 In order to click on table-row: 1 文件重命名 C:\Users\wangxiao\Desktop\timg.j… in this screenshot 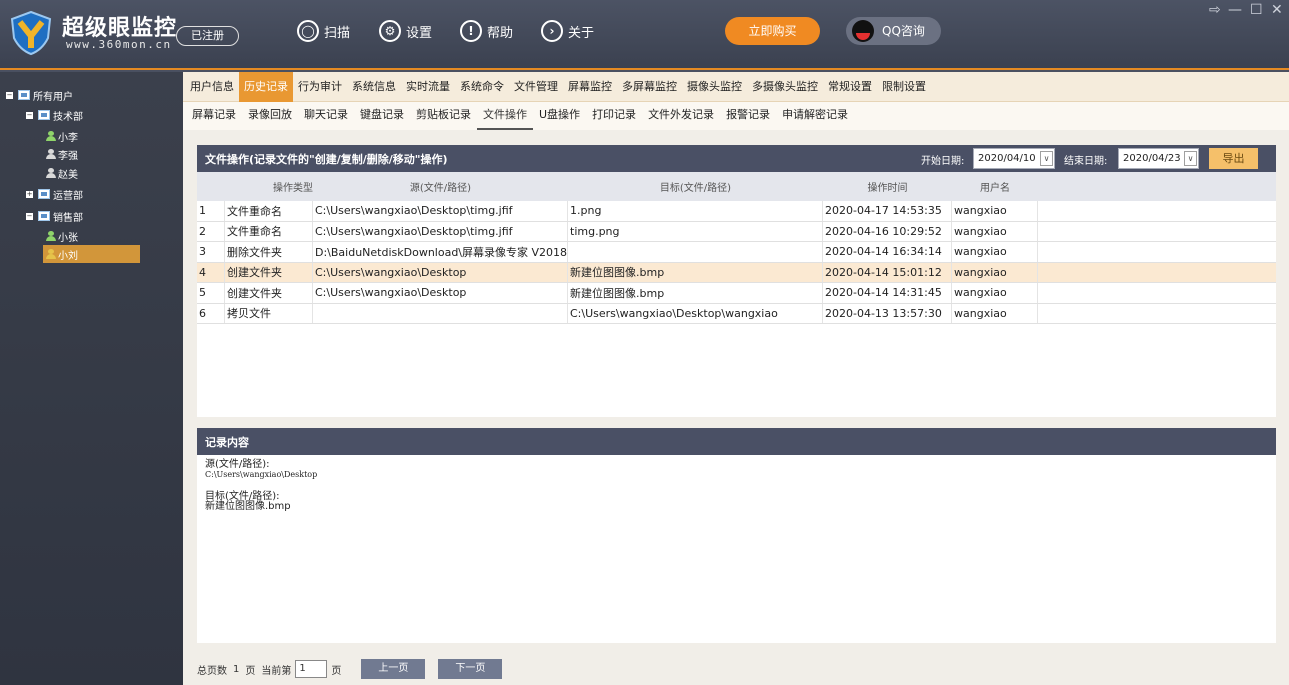, I will do `click(736, 211)`.